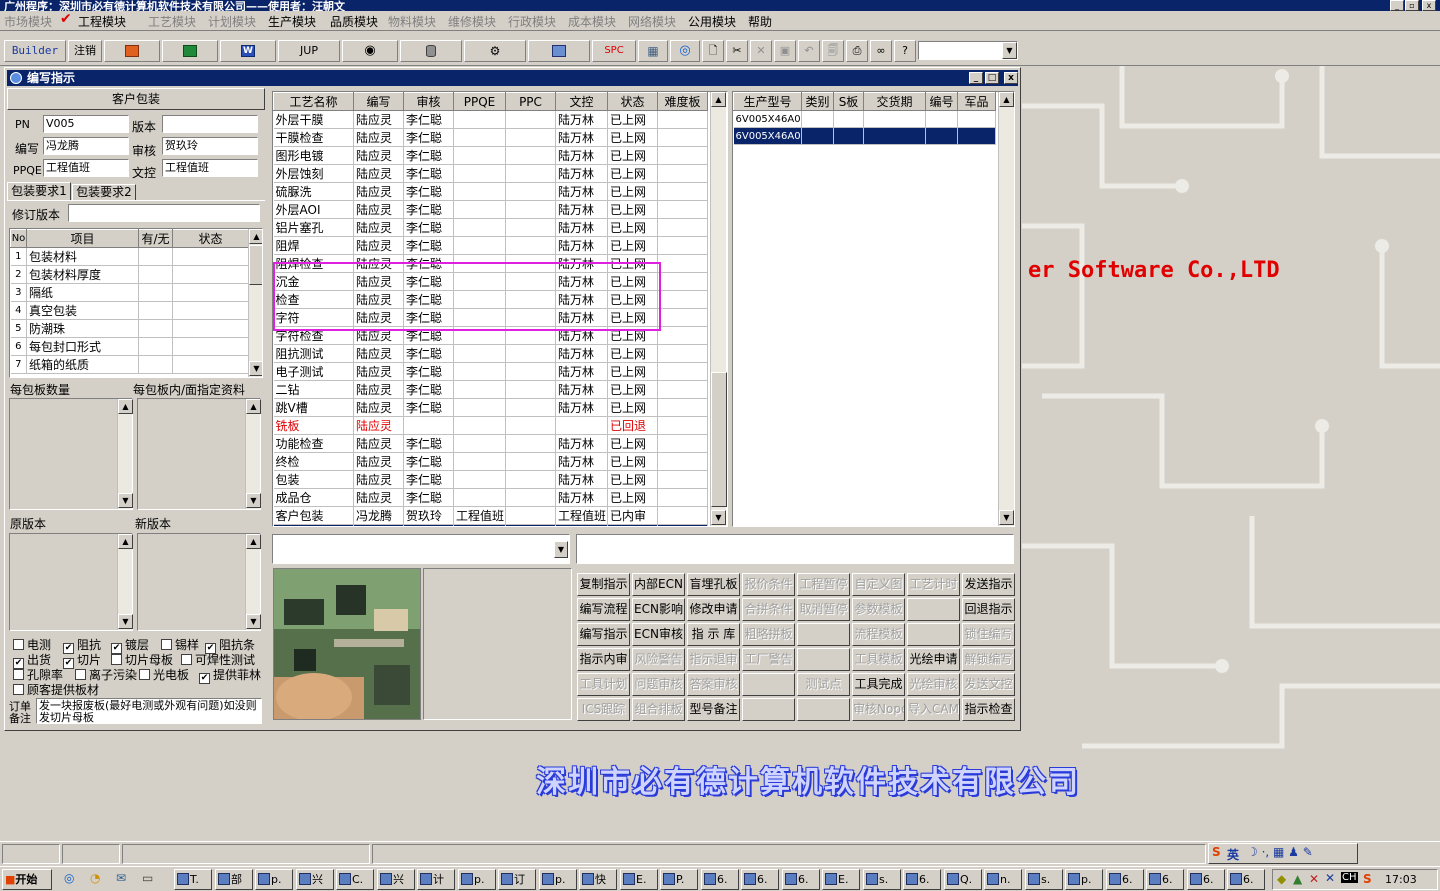  What do you see at coordinates (658, 634) in the screenshot?
I see `action-button-2-1: ECN审核` at bounding box center [658, 634].